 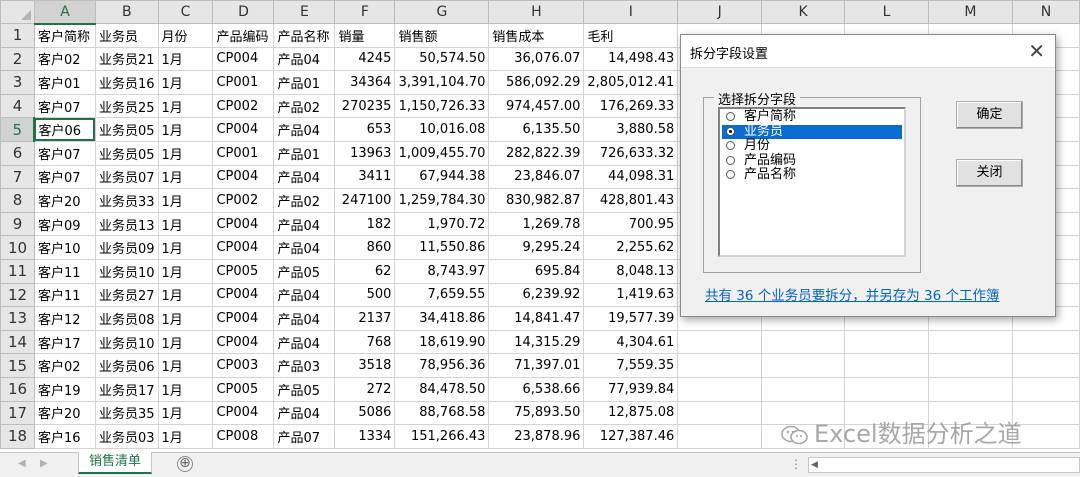 I want to click on cell: 1,009,455.70, so click(x=442, y=153).